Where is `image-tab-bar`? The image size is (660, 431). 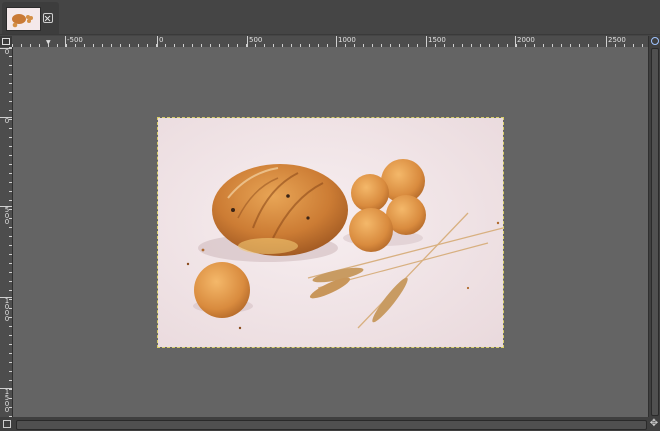
image-tab-bar is located at coordinates (330, 17).